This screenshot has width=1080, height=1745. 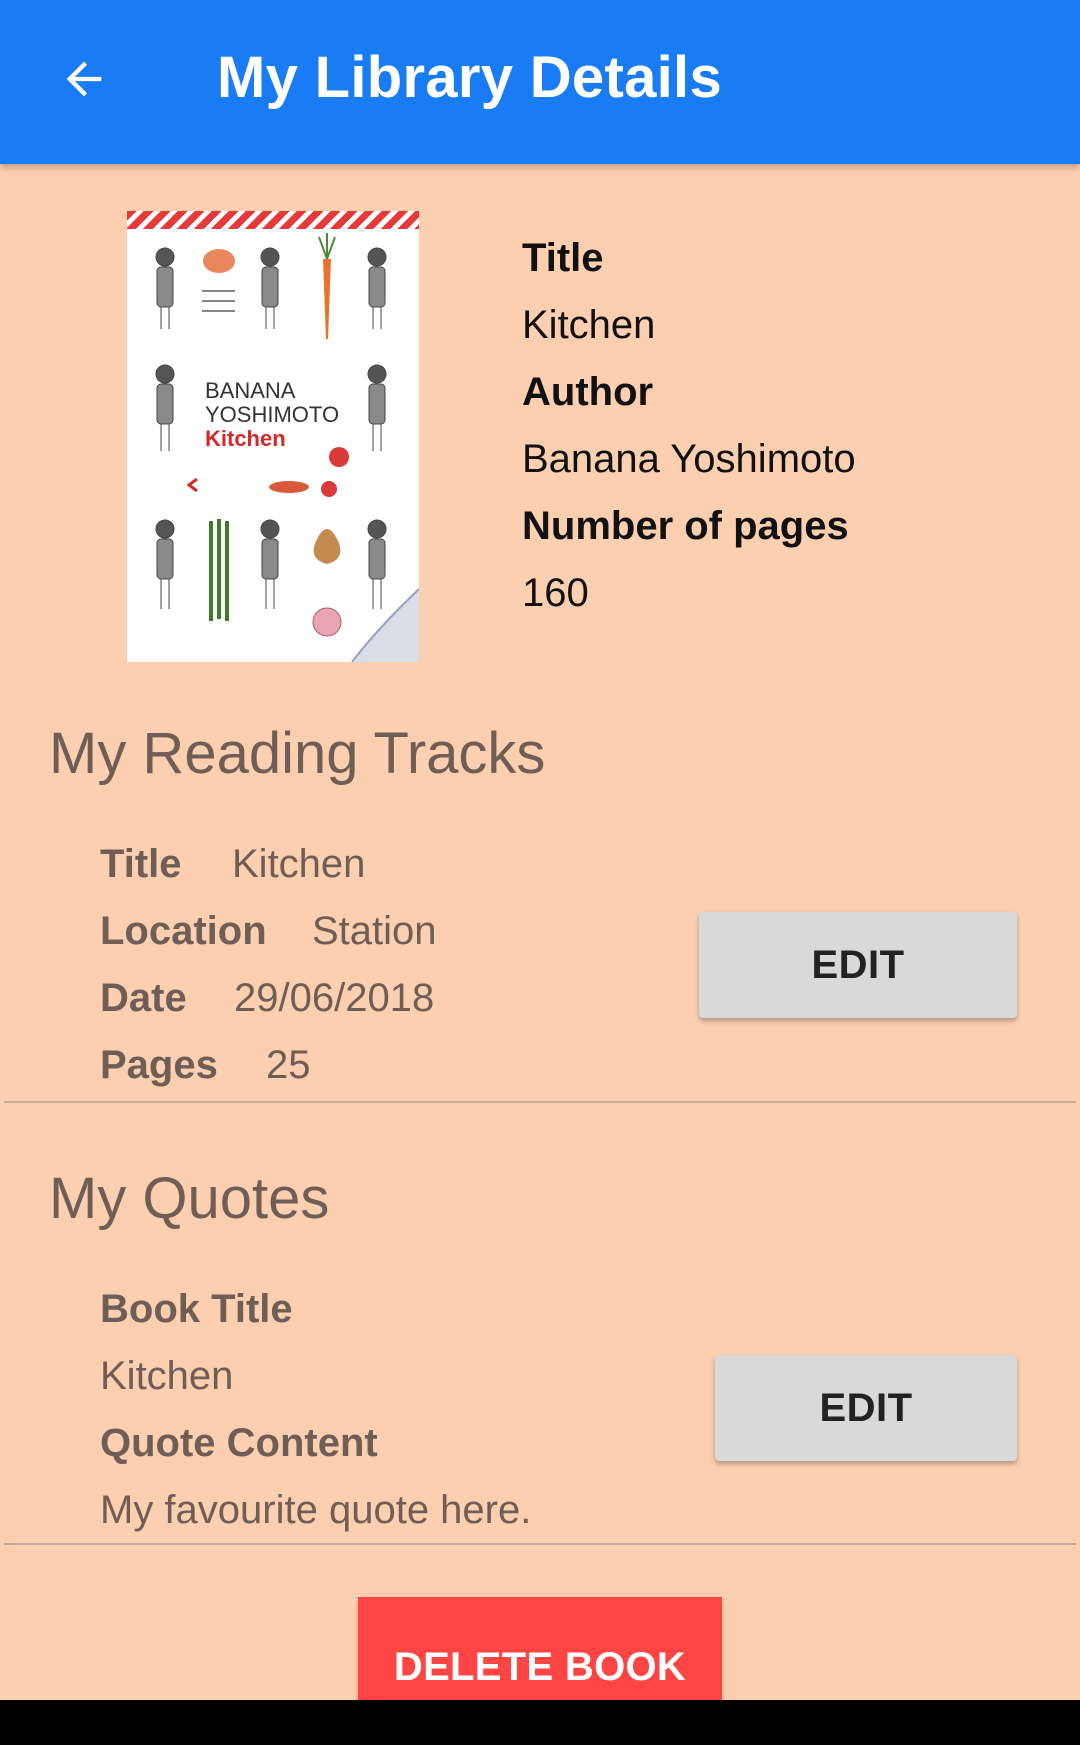 What do you see at coordinates (589, 325) in the screenshot?
I see `title-value: Kitchen` at bounding box center [589, 325].